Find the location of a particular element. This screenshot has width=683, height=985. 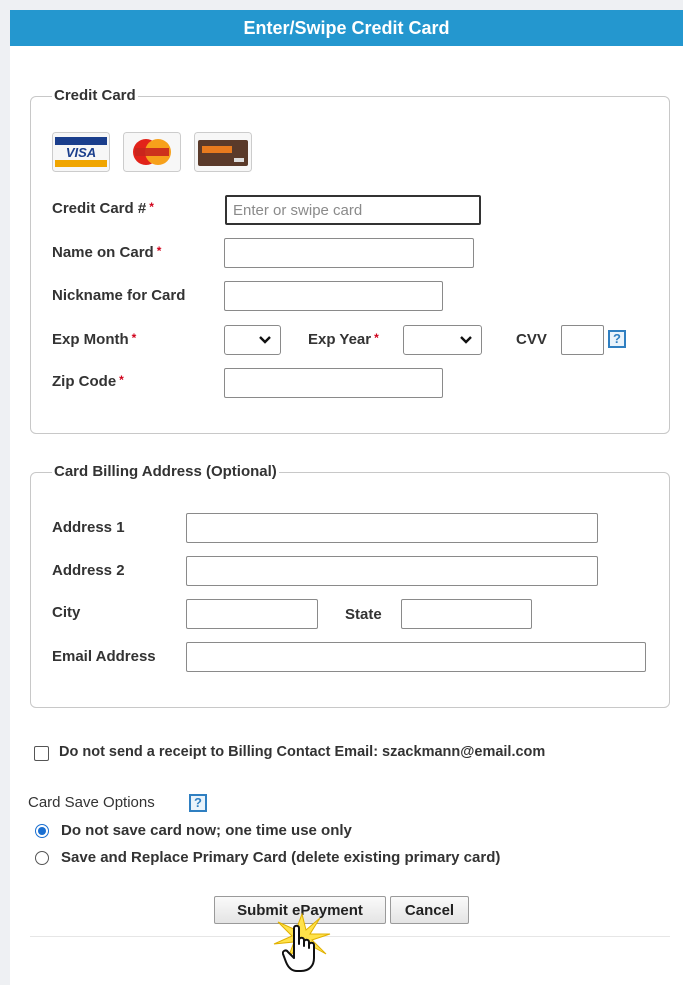

exp-month-label: Exp Month * is located at coordinates (94, 339).